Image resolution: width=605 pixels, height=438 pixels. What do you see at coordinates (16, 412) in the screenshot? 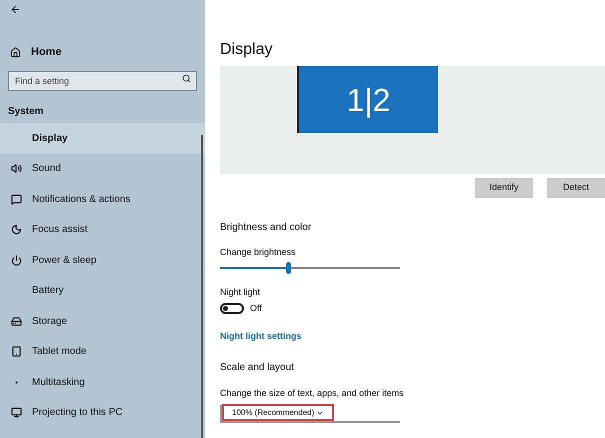
I see `monitor-icon` at bounding box center [16, 412].